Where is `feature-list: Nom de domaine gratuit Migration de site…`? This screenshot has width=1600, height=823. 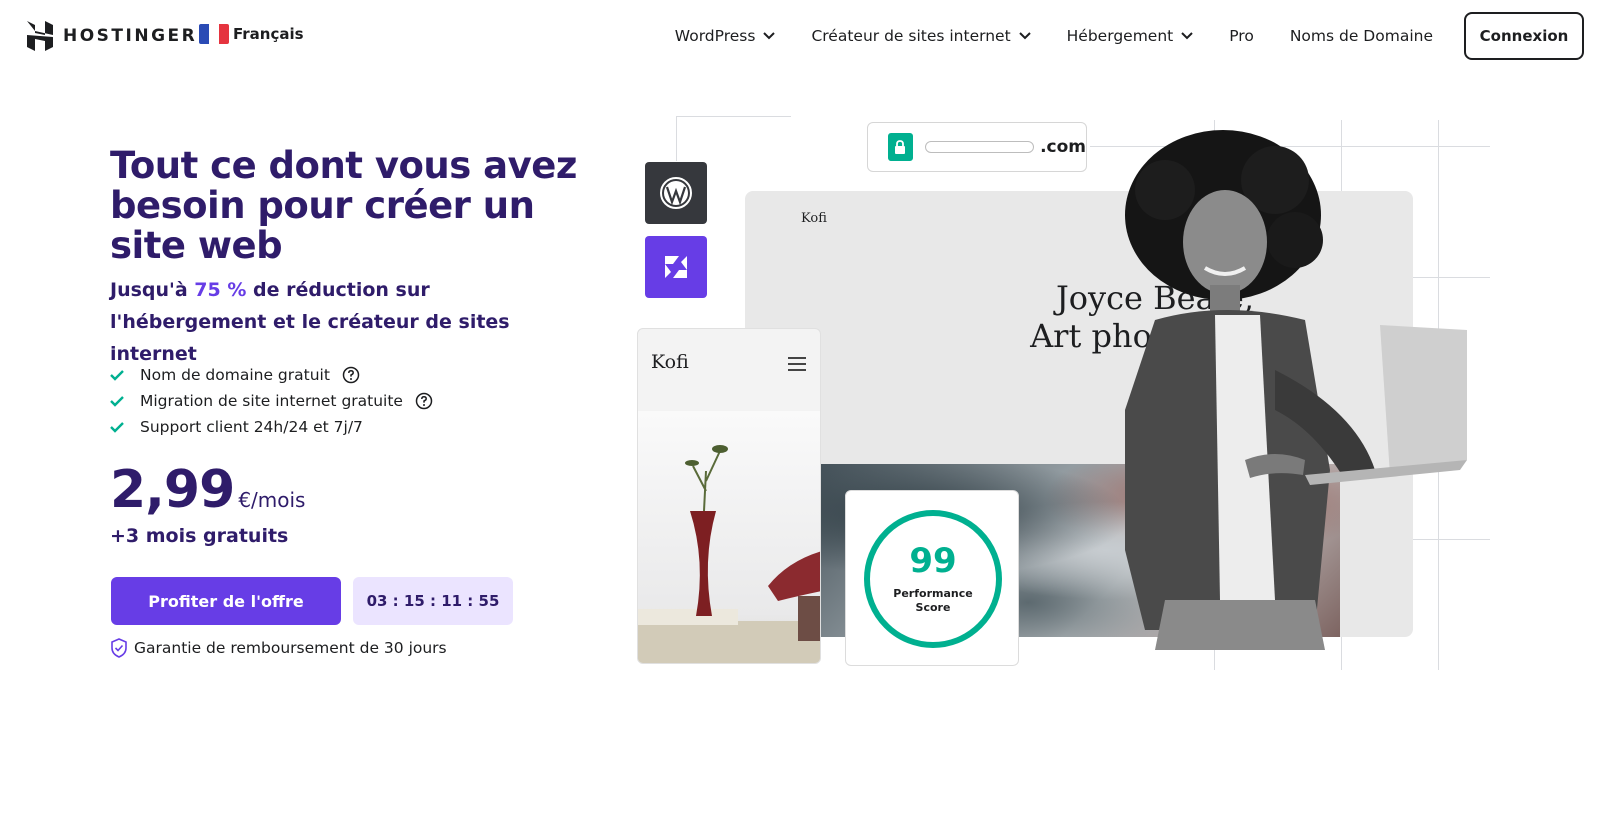
feature-list: Nom de domaine gratuit Migration de site… is located at coordinates (271, 401).